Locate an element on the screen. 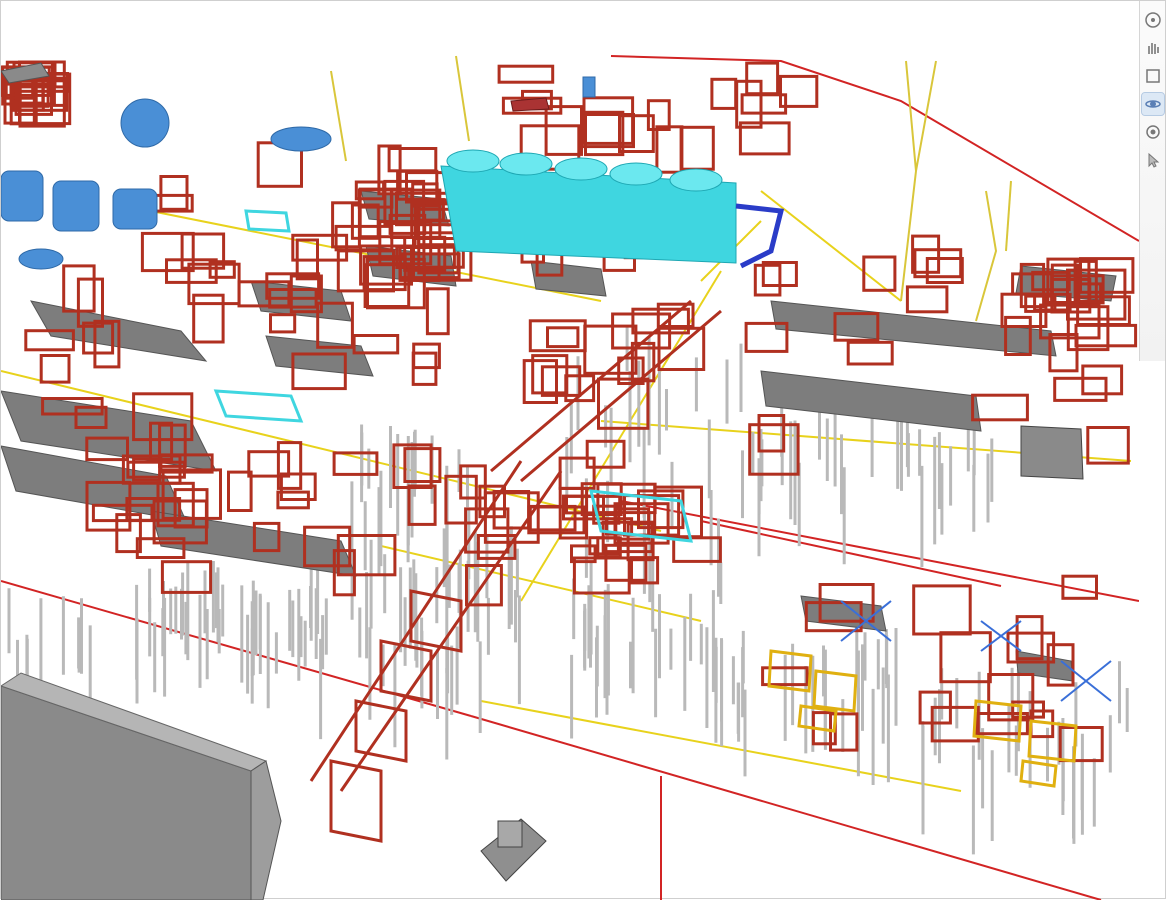 The width and height of the screenshot is (1166, 900). select-arrow-icon is located at coordinates (1153, 160).